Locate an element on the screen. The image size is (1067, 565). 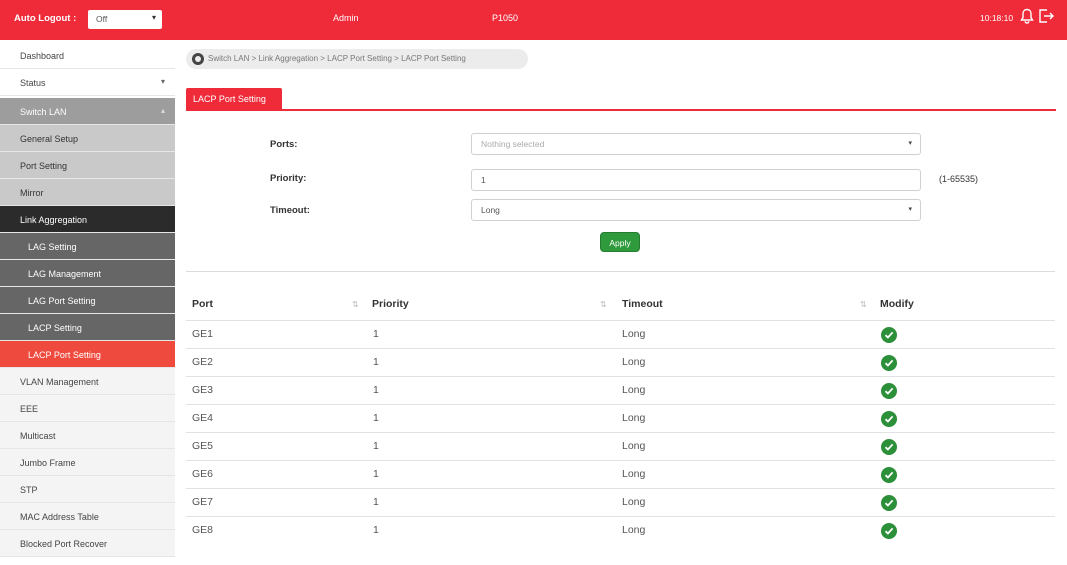
sidebar-item-mirror: Mirror is located at coordinates (87, 192).